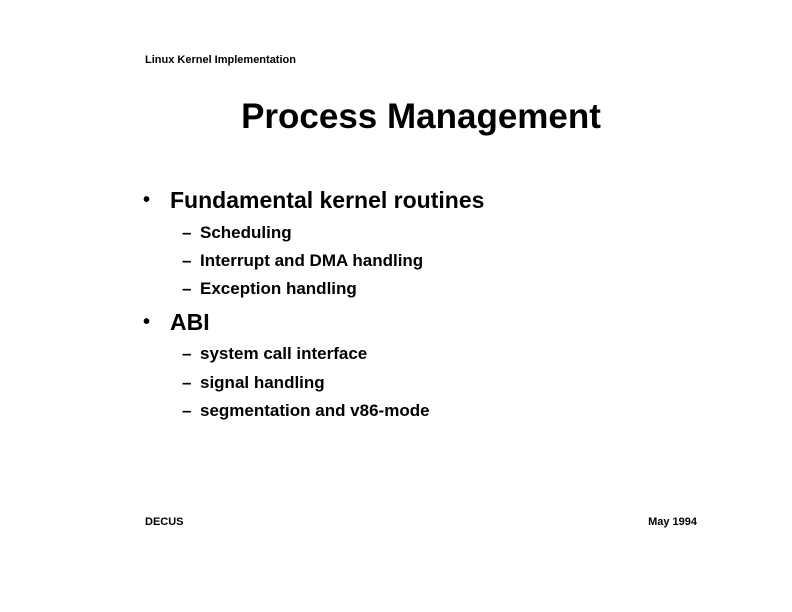 The height and width of the screenshot is (612, 792). What do you see at coordinates (246, 232) in the screenshot?
I see `sub-item-label: Scheduling` at bounding box center [246, 232].